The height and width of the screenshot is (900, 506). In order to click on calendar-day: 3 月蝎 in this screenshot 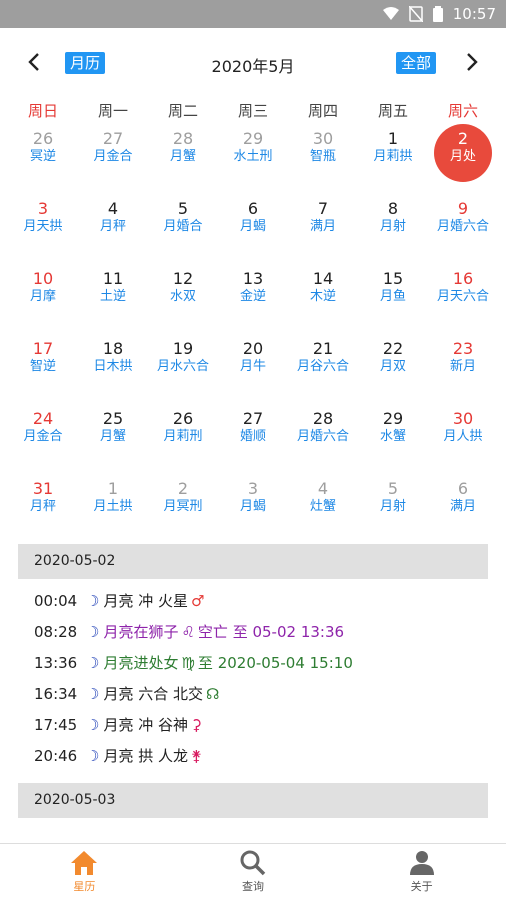, I will do `click(253, 509)`.